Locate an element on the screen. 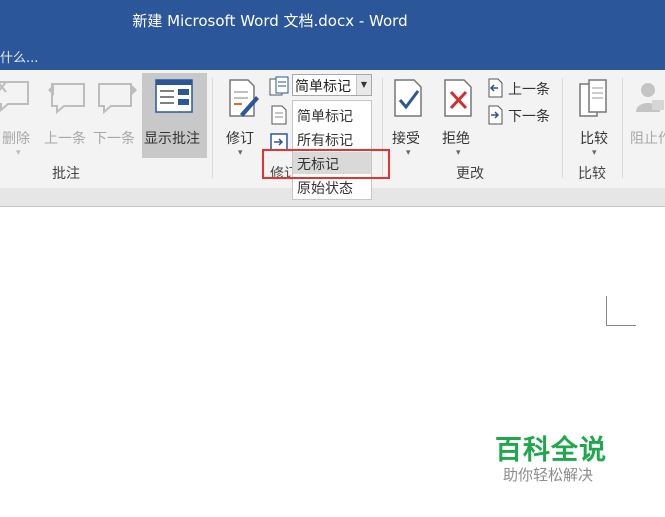 The height and width of the screenshot is (517, 665). markup-option-label: 简单标记 is located at coordinates (325, 117).